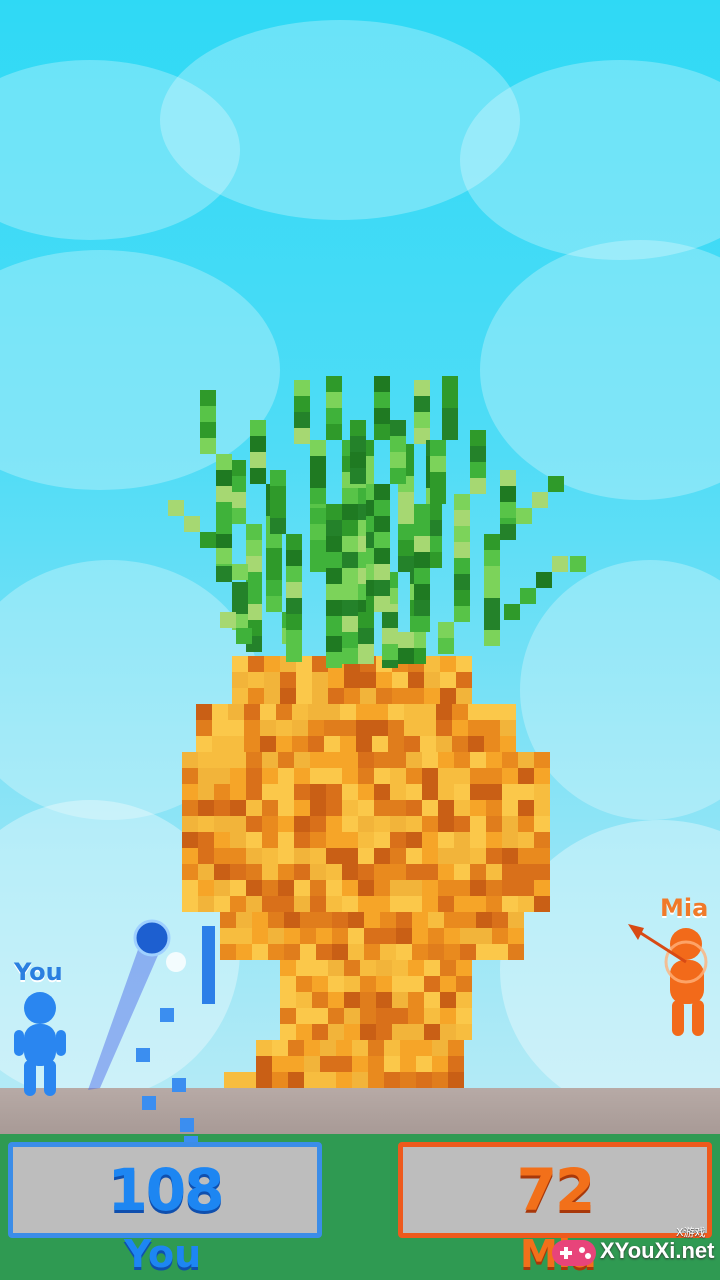 This screenshot has width=720, height=1280. I want to click on opponent-score: 72, so click(556, 1190).